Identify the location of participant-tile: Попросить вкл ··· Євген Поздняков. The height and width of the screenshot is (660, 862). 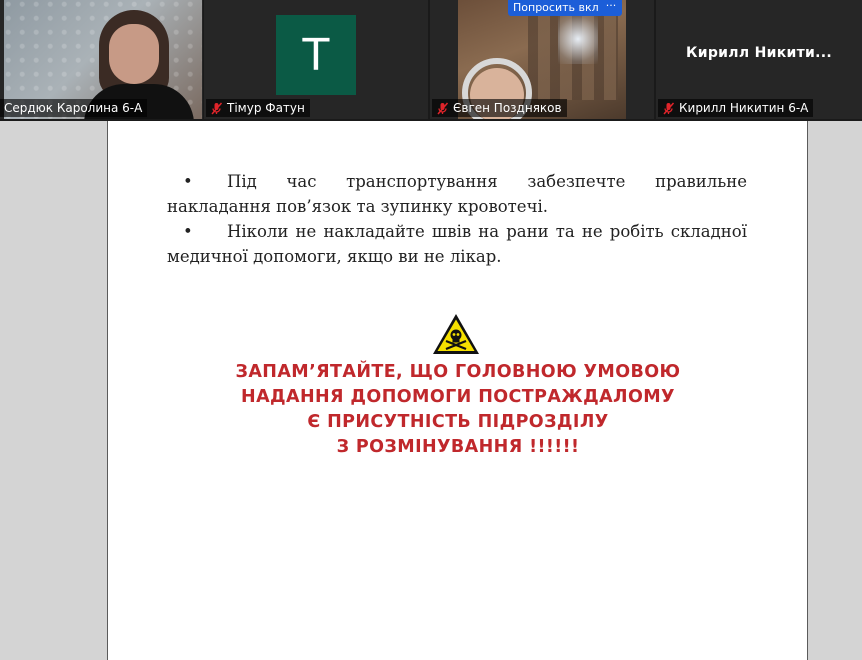
(542, 59).